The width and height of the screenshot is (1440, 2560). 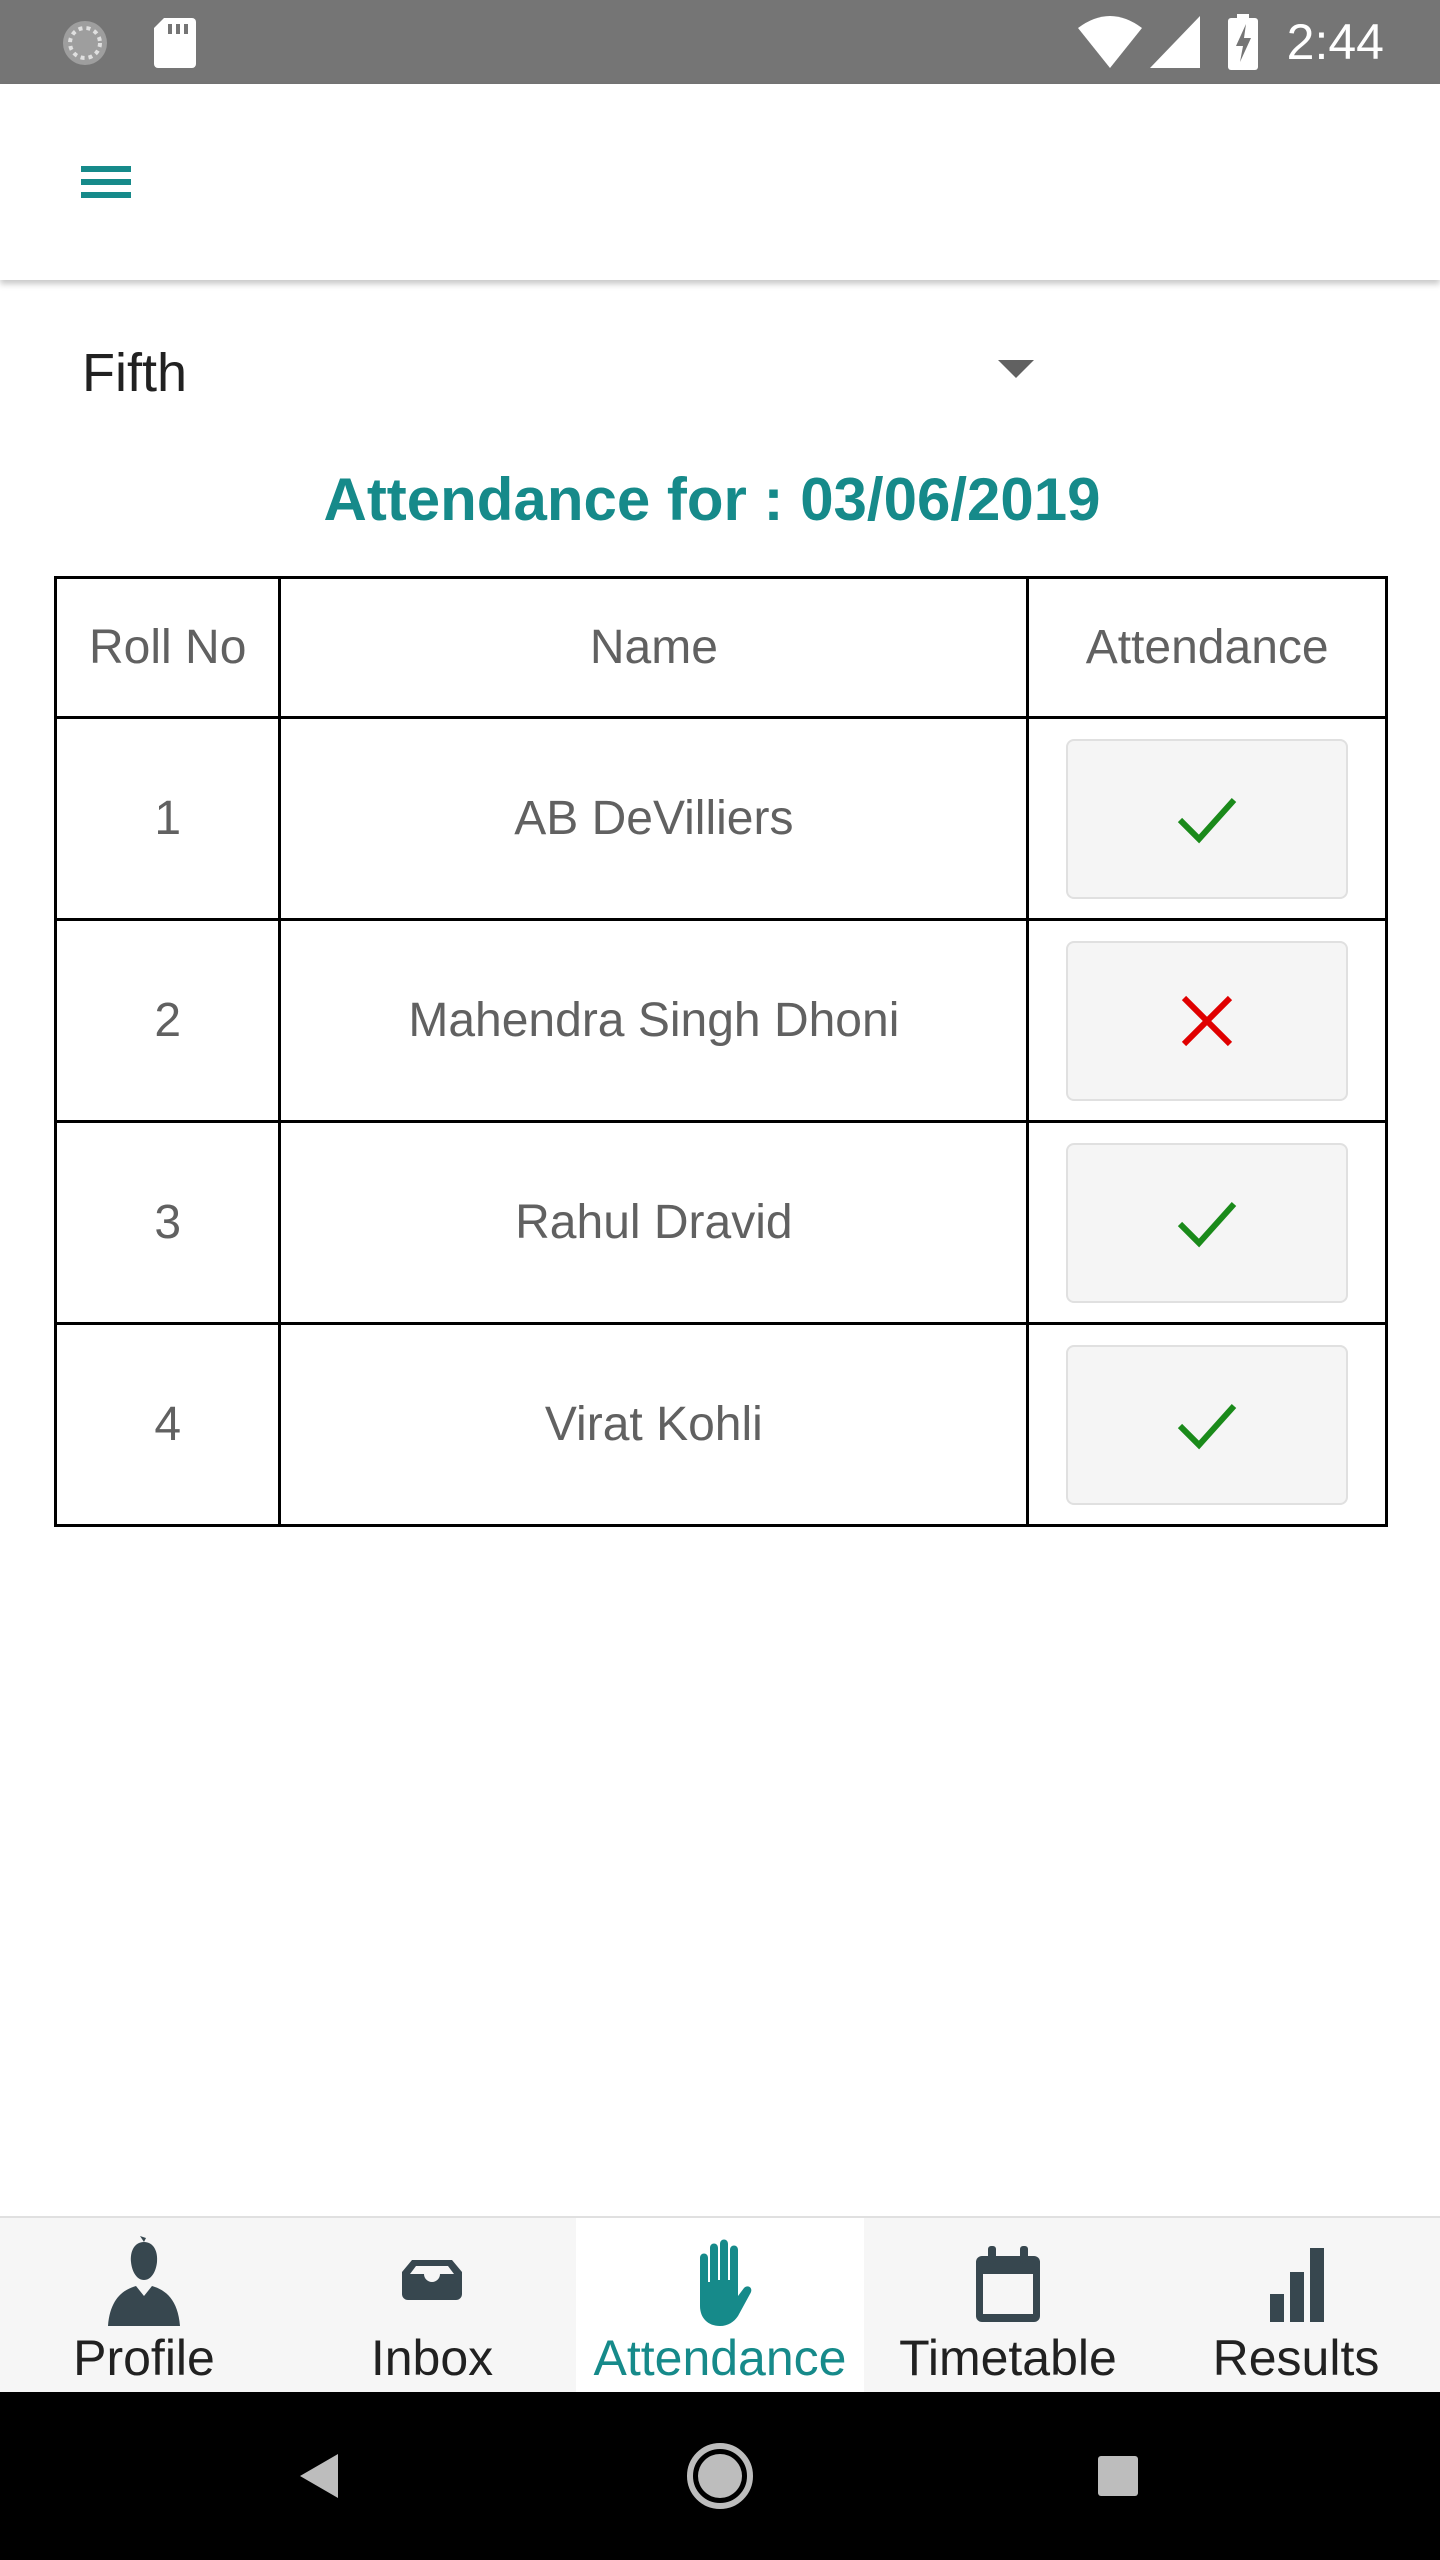 What do you see at coordinates (319, 2476) in the screenshot?
I see `back-icon` at bounding box center [319, 2476].